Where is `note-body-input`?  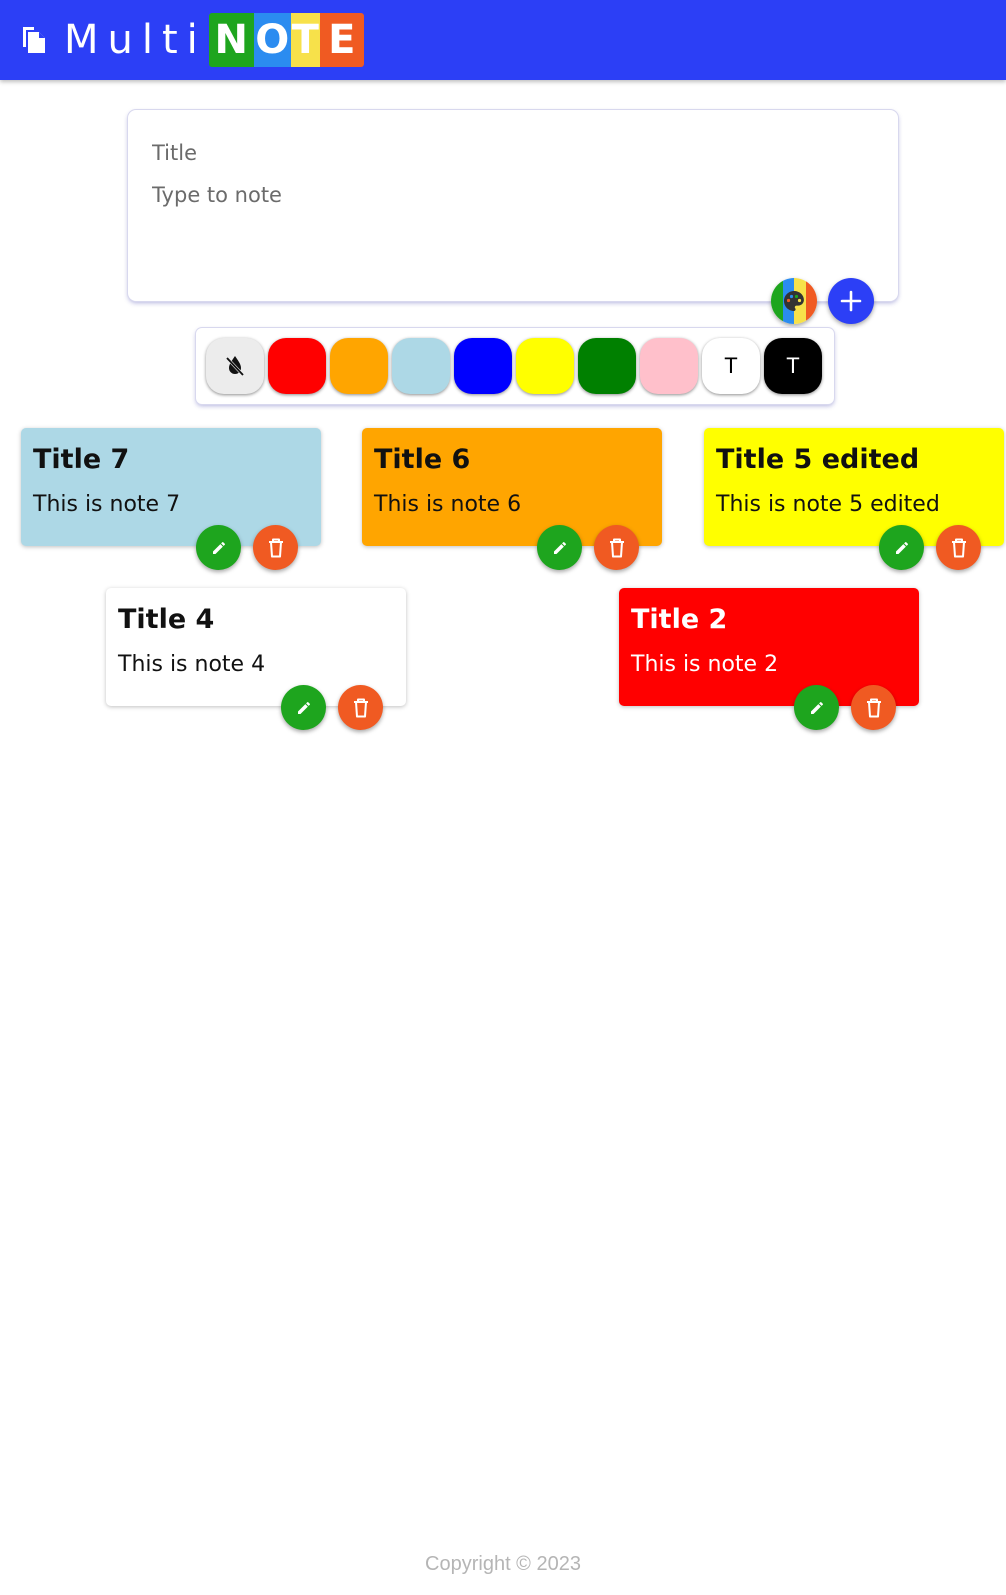
note-body-input is located at coordinates (512, 230).